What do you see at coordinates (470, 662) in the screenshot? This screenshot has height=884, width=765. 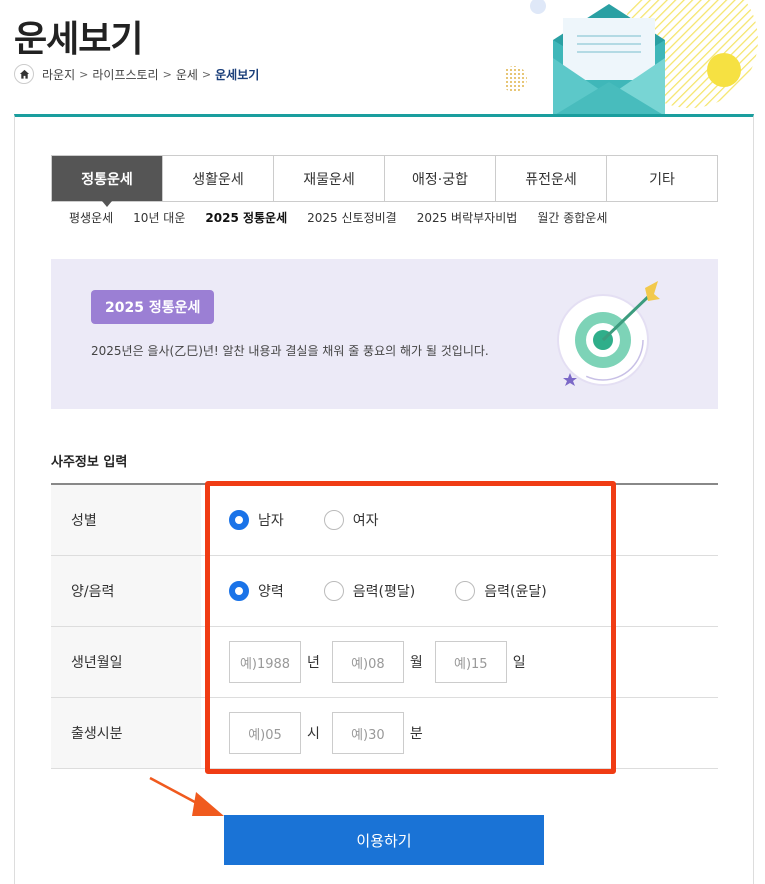 I see `birth-day-input: 예)15` at bounding box center [470, 662].